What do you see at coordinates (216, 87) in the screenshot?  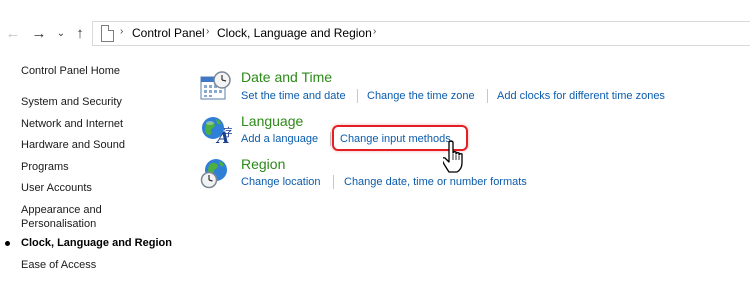 I see `calendar-clock-icon` at bounding box center [216, 87].